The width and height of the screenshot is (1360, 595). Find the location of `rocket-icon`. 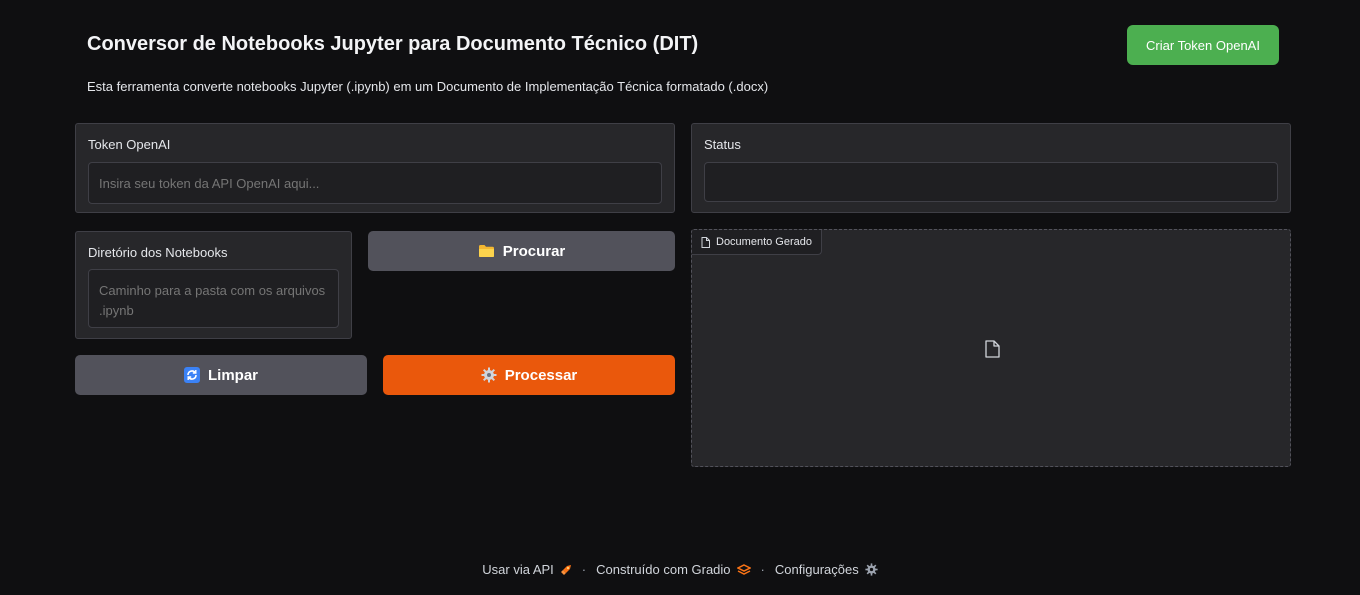

rocket-icon is located at coordinates (566, 570).